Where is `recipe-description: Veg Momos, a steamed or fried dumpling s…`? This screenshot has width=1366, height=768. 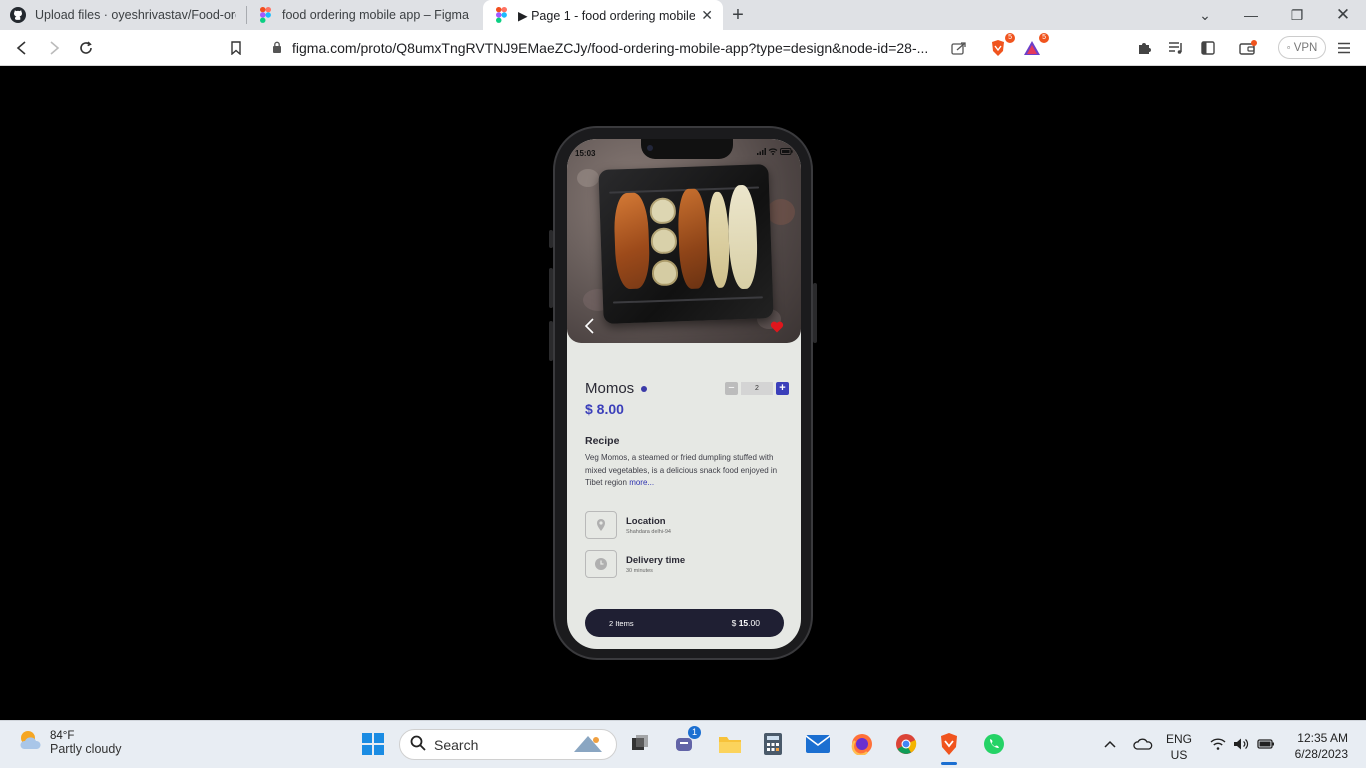
recipe-description: Veg Momos, a steamed or fried dumpling s… is located at coordinates (685, 471).